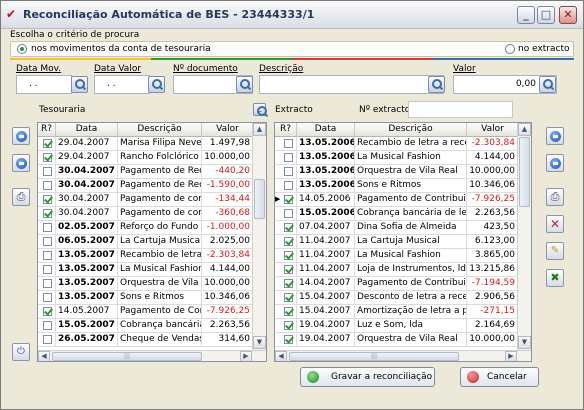  Describe the element at coordinates (146, 200) in the screenshot. I see `table-row: 30.04.2007Pagamento de comis-134,44` at that location.